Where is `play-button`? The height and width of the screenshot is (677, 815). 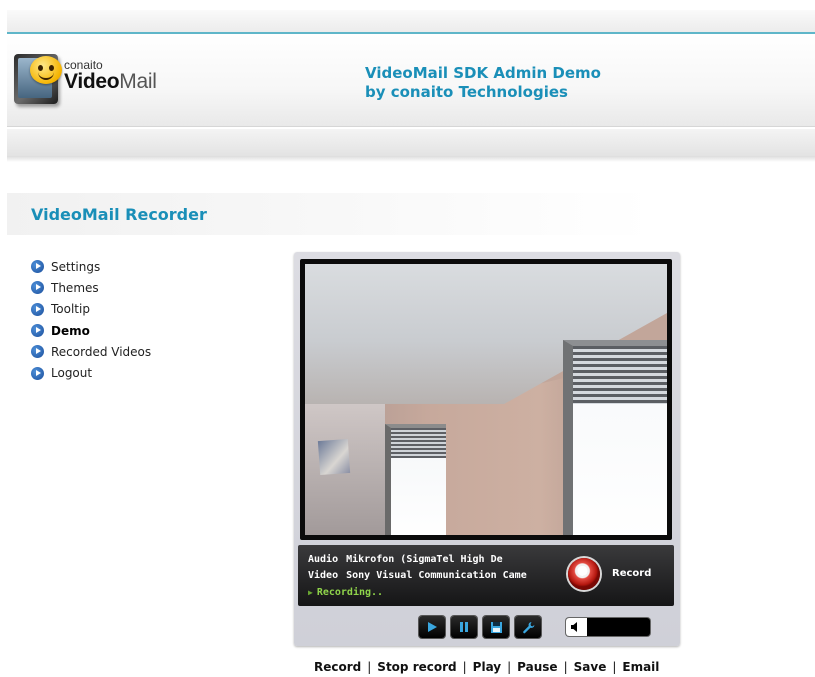
play-button is located at coordinates (432, 627).